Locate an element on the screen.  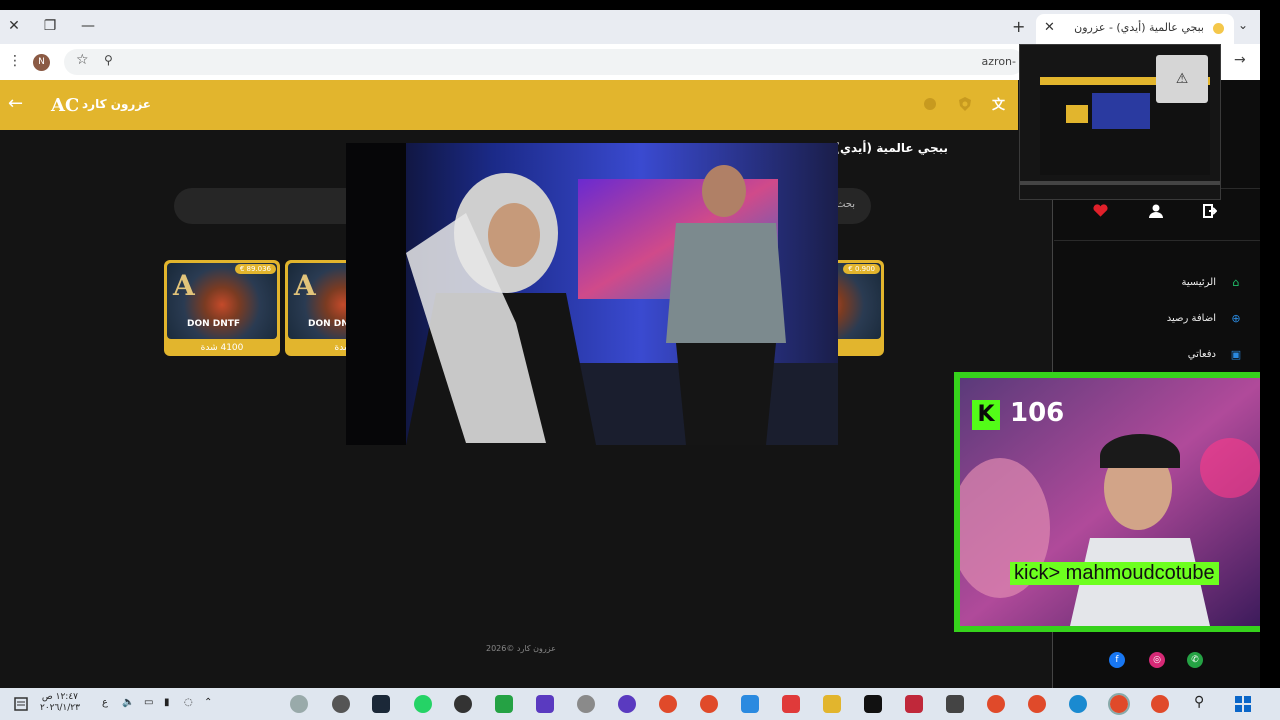
nav-item-payments: ▣ دفعاتي is located at coordinates (1215, 354).